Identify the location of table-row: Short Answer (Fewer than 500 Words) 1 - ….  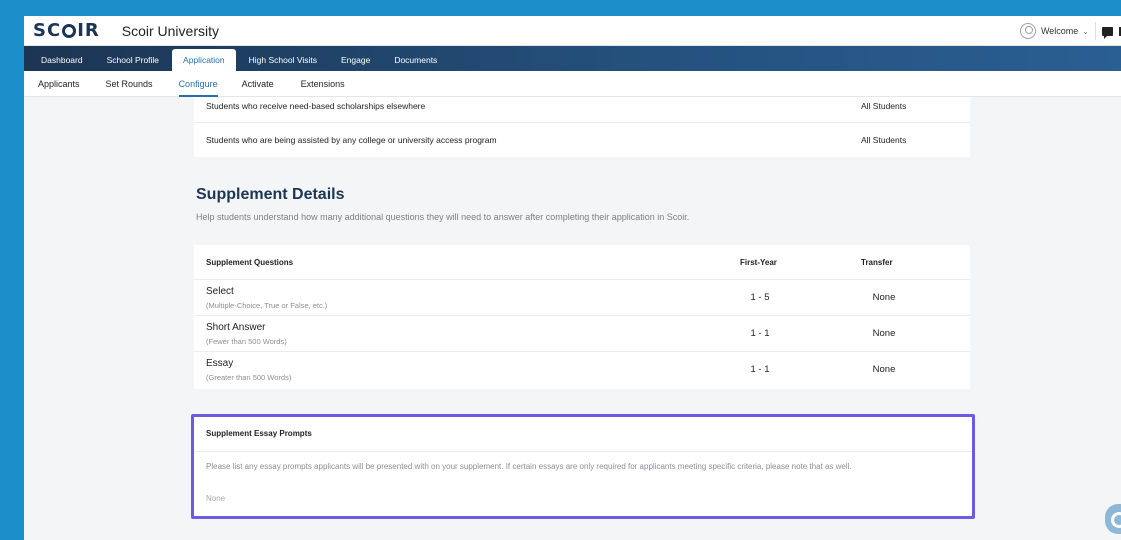
(582, 334).